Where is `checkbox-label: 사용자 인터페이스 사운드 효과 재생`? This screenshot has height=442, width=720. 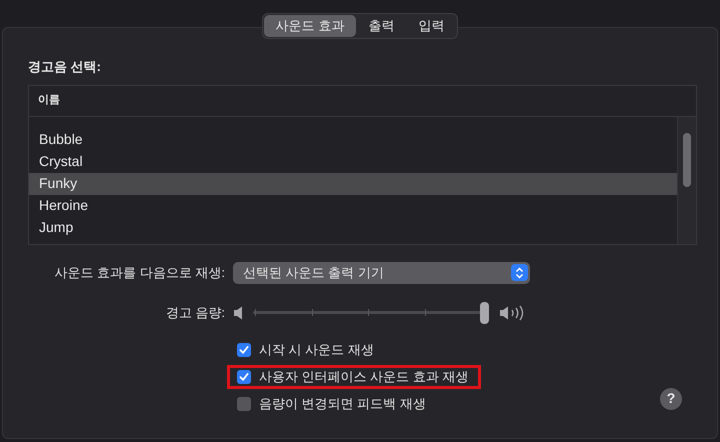 checkbox-label: 사용자 인터페이스 사운드 효과 재생 is located at coordinates (363, 377).